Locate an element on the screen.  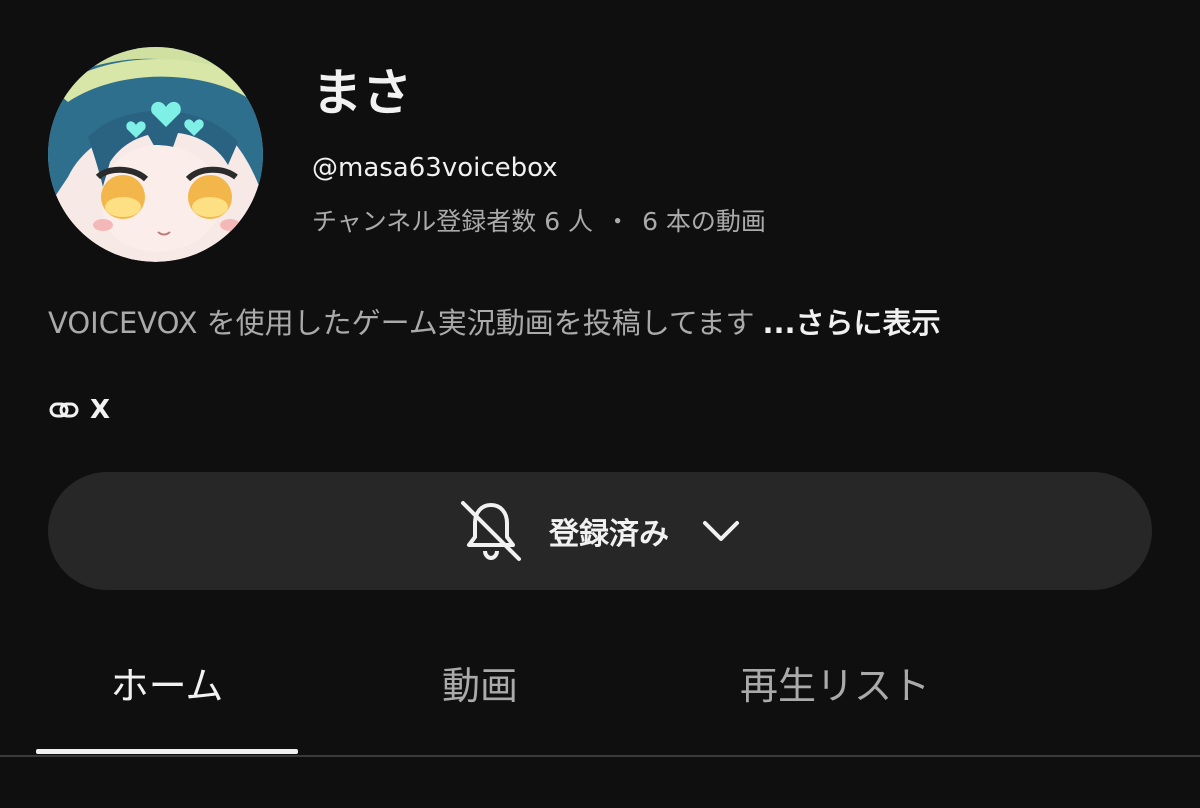
subscriber-count: チャンネル登録者数 6 人 is located at coordinates (453, 221).